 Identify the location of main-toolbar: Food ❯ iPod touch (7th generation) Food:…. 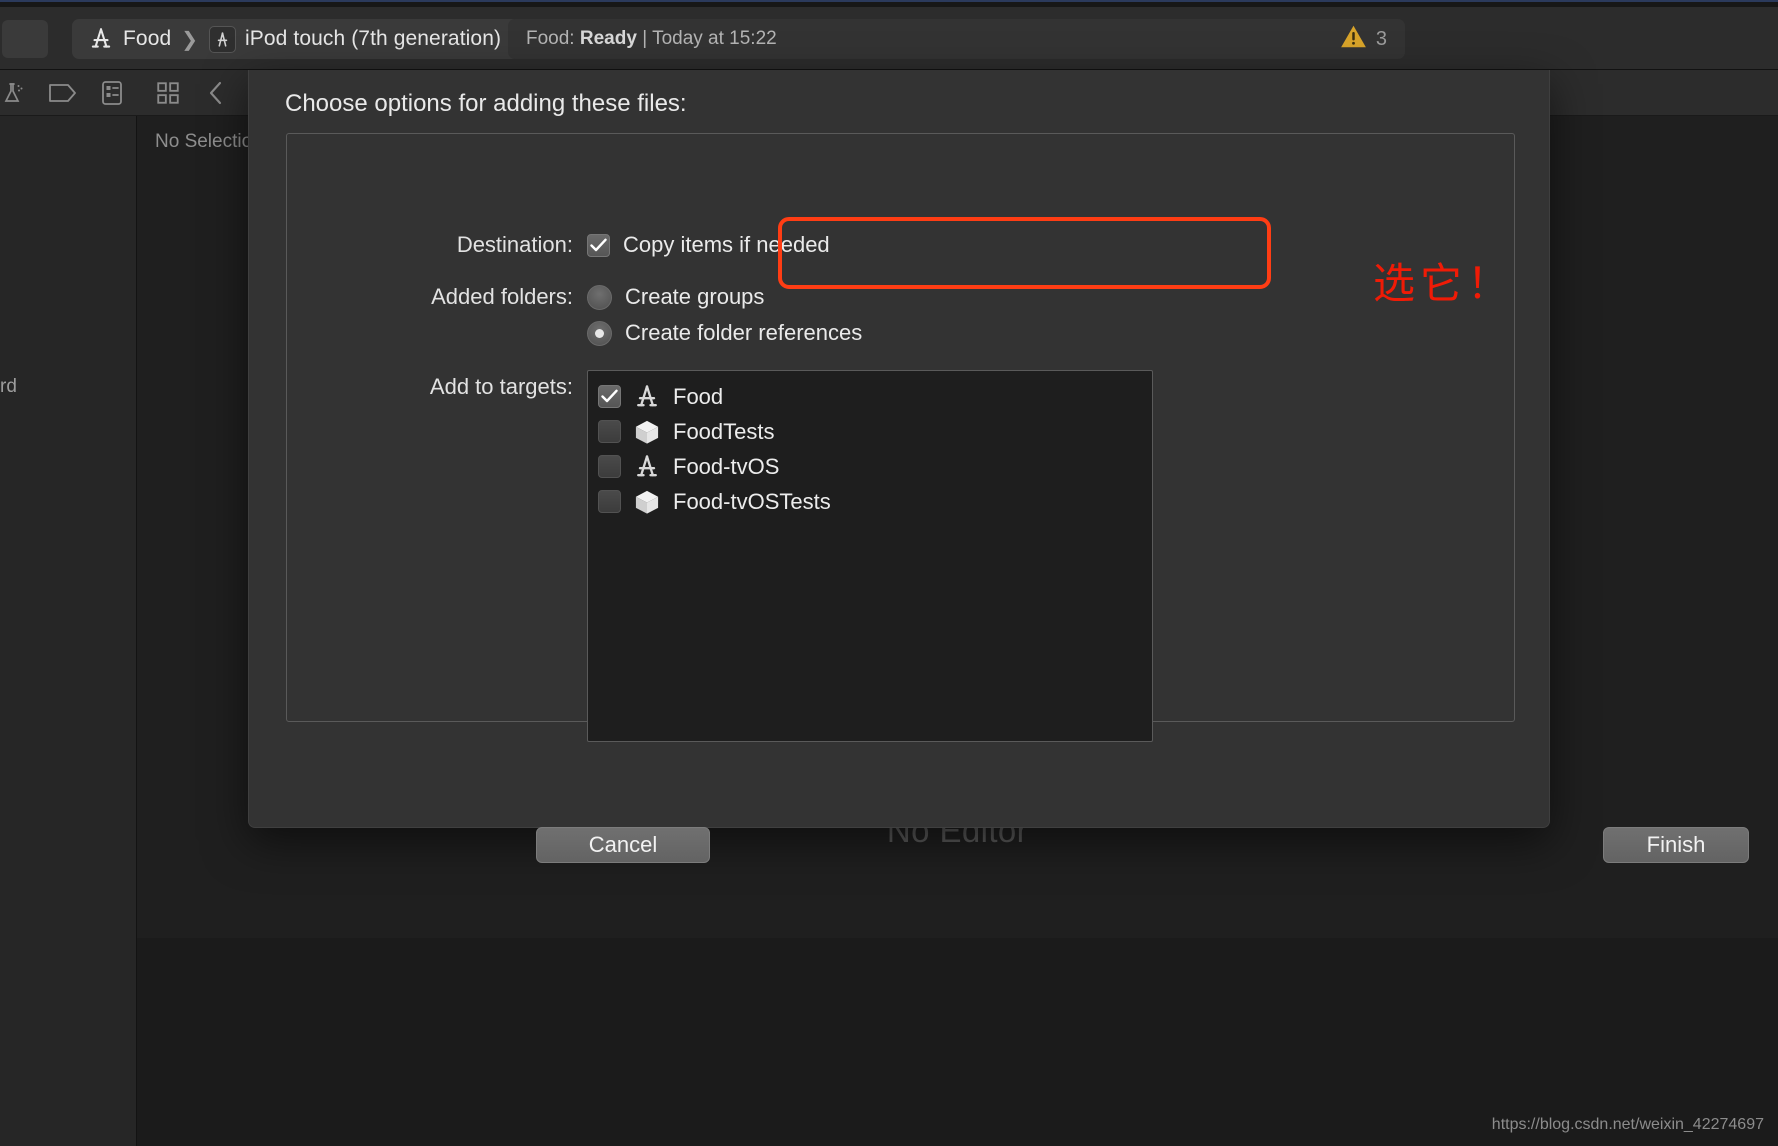
(889, 38).